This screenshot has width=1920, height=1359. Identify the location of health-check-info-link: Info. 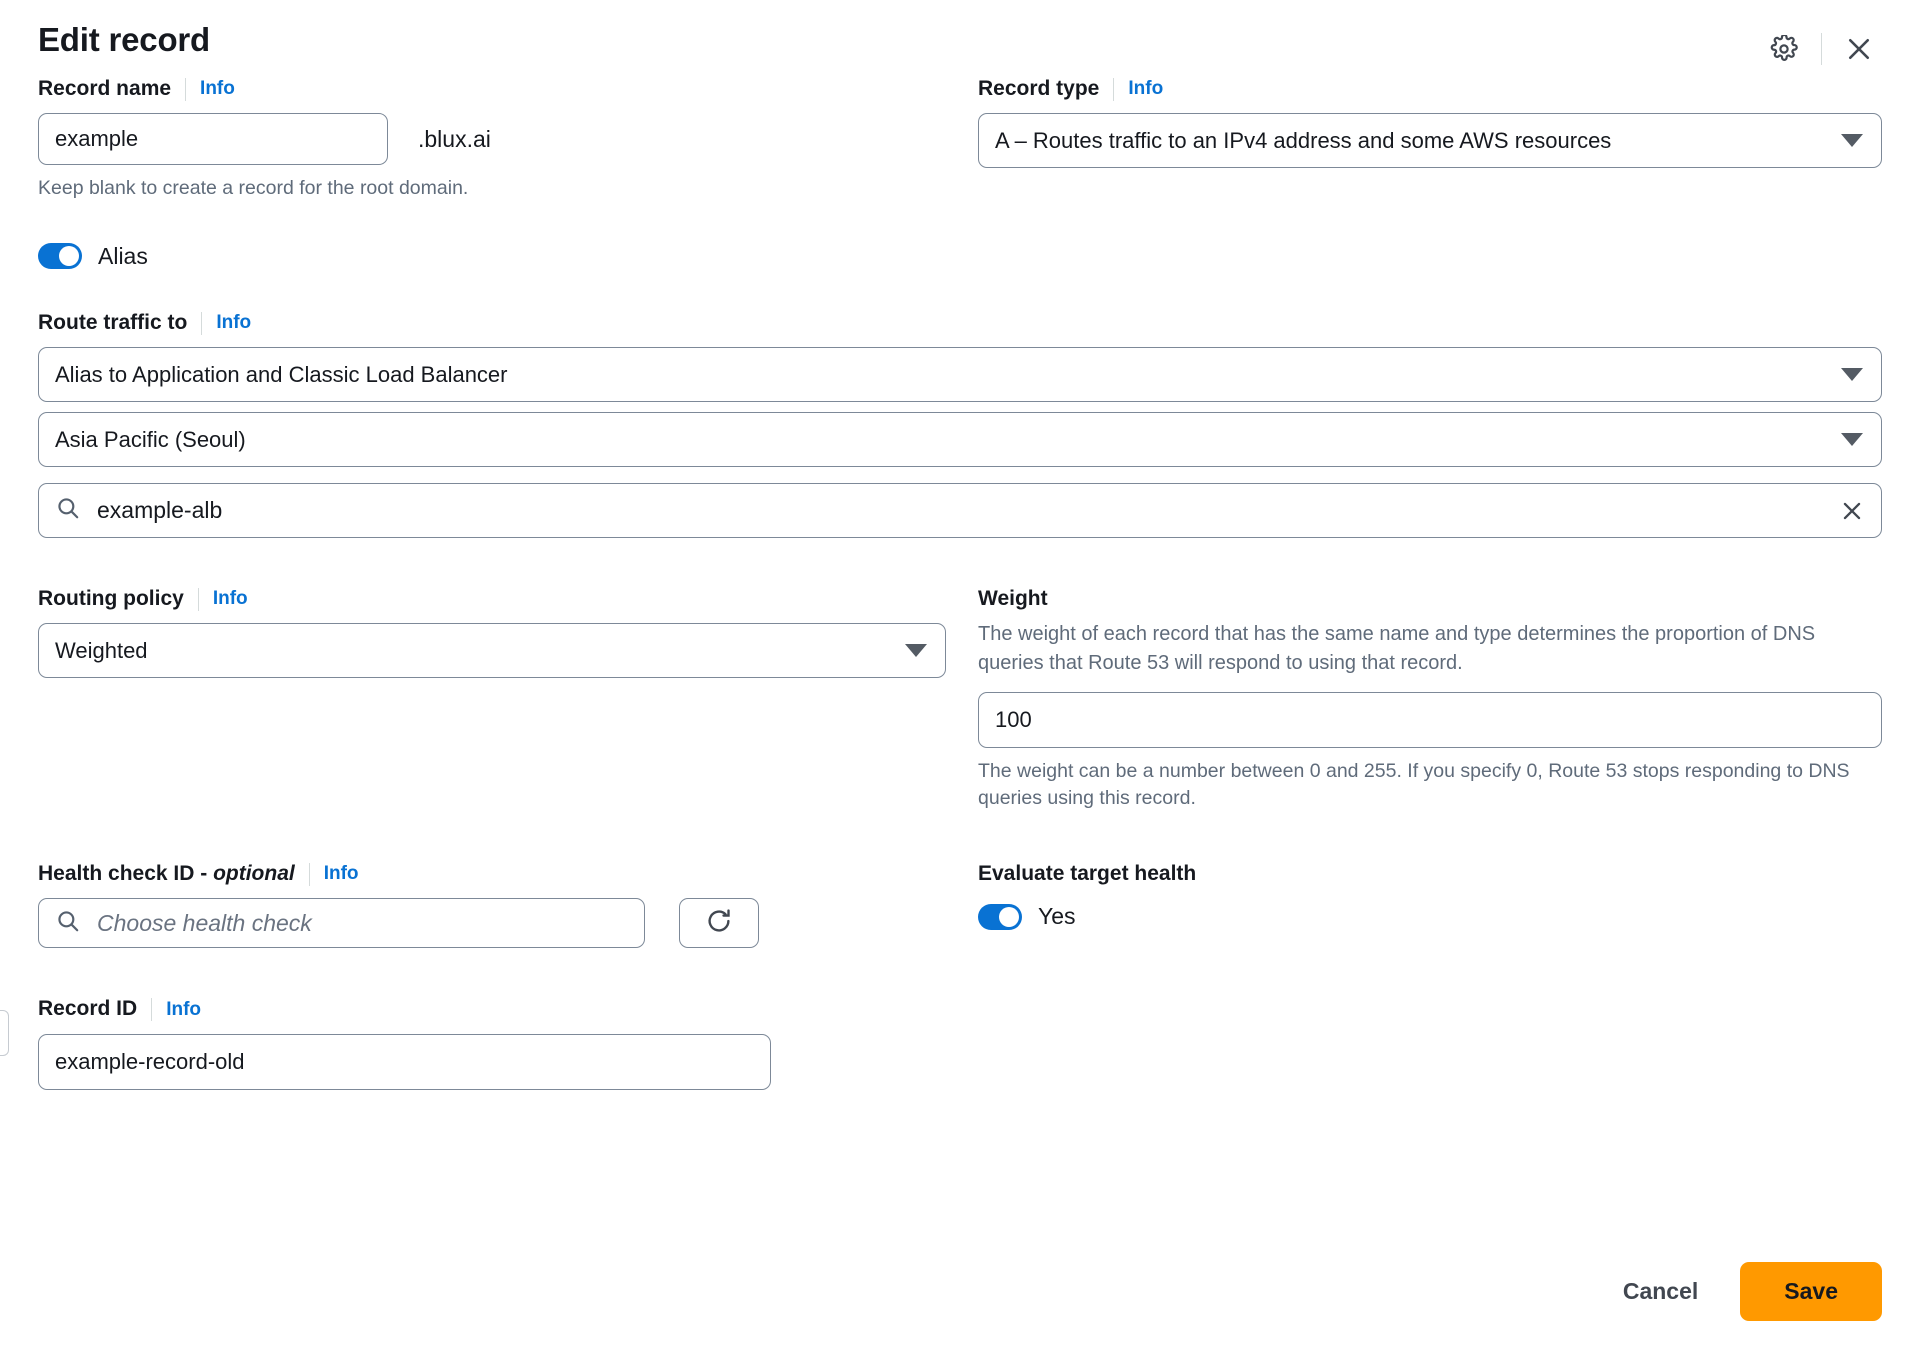
(341, 874).